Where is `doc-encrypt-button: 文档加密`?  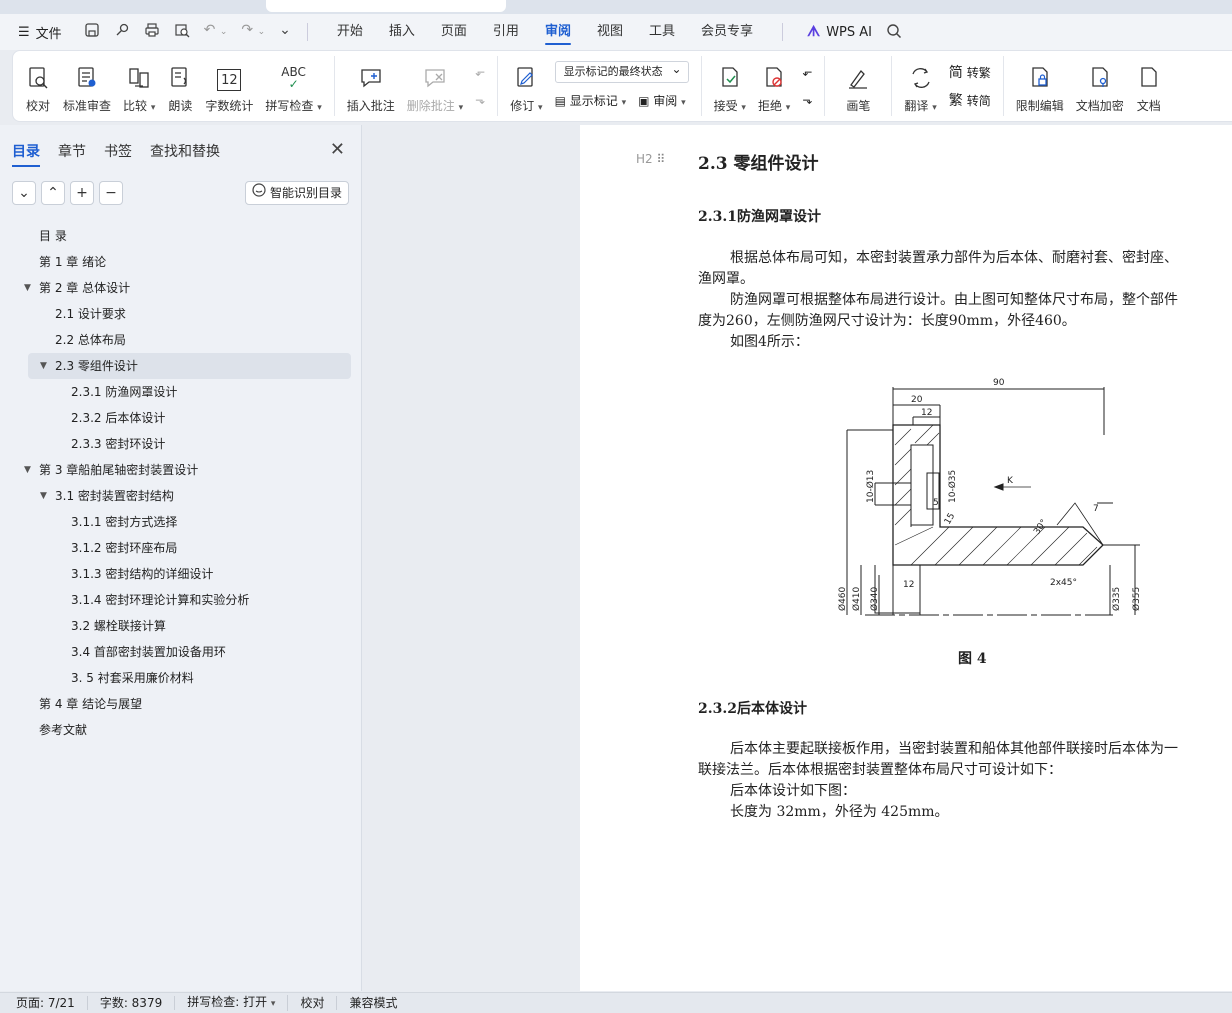 doc-encrypt-button: 文档加密 is located at coordinates (1100, 86).